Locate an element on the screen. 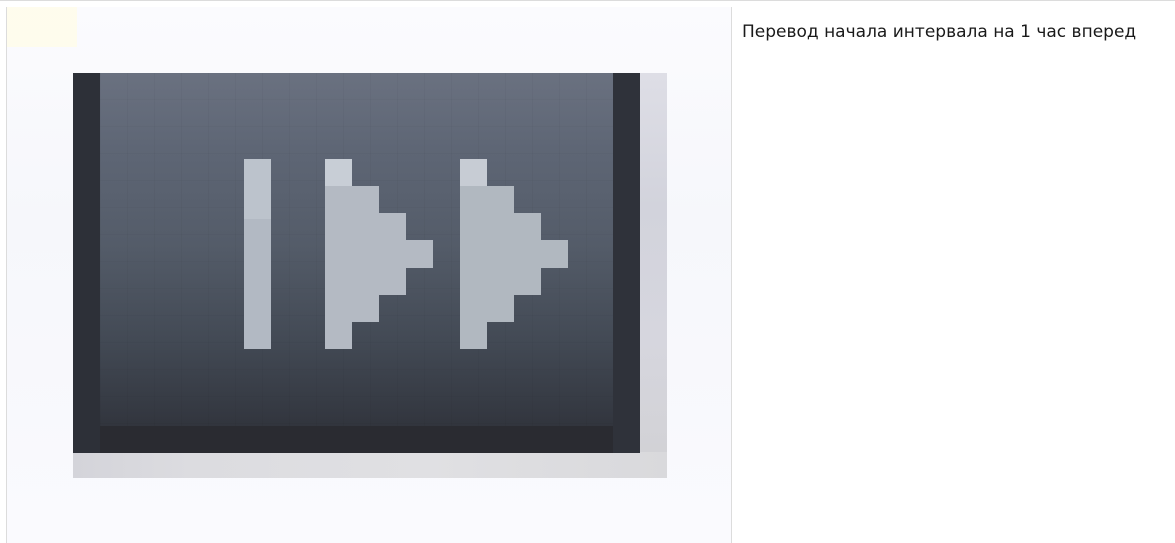  icon-shadow-right is located at coordinates (653, 263).